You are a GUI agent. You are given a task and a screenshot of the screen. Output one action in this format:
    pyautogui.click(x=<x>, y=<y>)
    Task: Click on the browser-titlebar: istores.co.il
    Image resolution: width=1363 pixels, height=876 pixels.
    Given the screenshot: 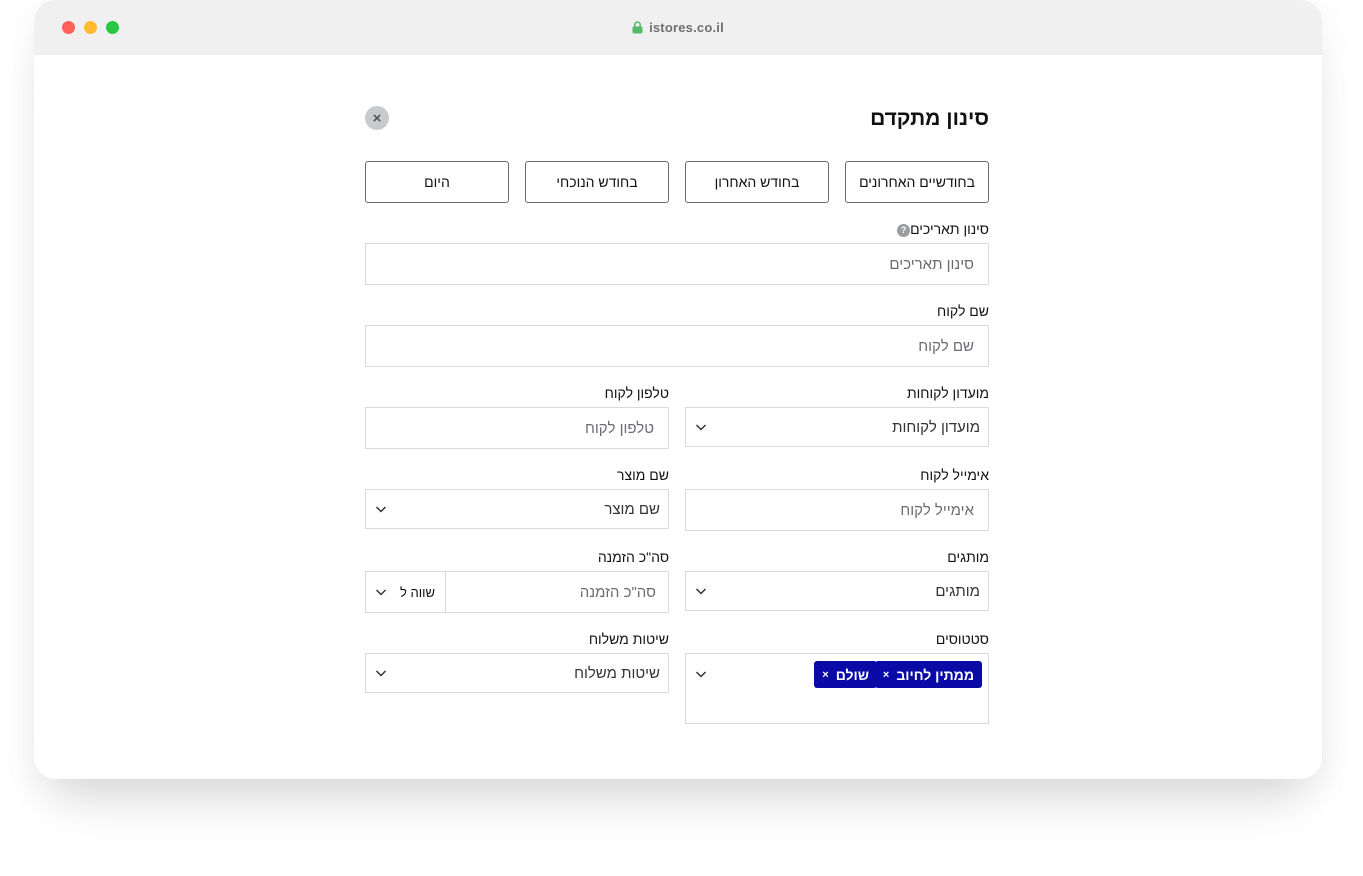 What is the action you would take?
    pyautogui.click(x=678, y=27)
    